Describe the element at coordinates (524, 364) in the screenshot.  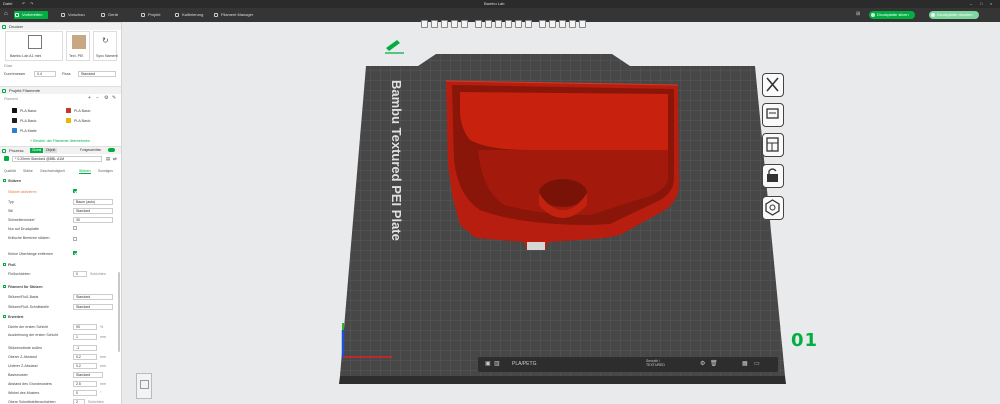
I see `plate-filament-label: PLA/PETG` at that location.